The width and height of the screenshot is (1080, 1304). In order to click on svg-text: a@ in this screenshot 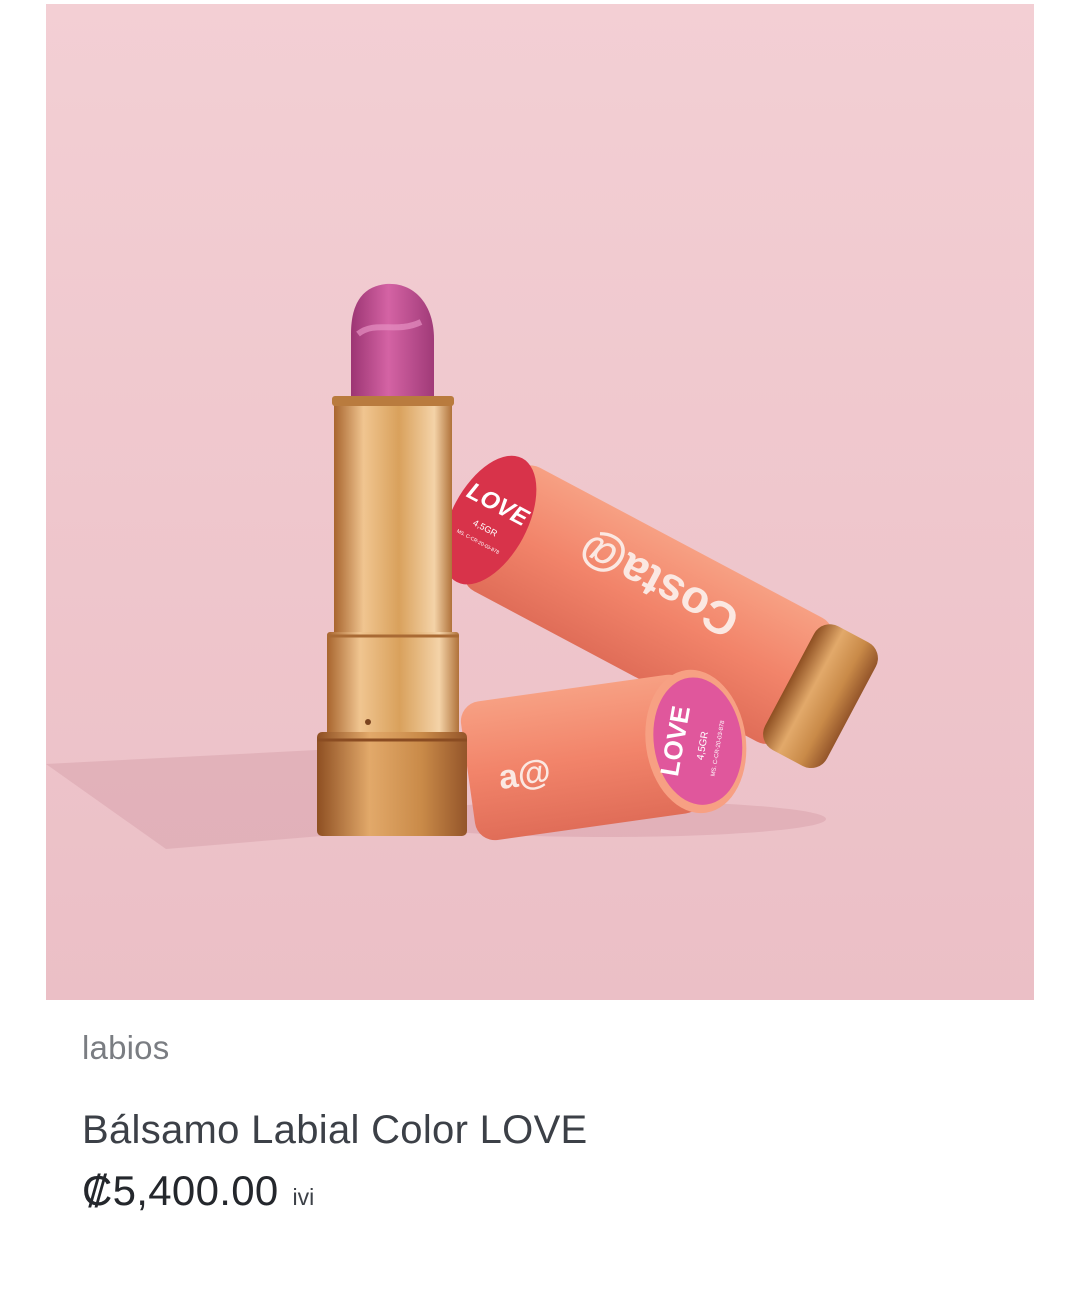, I will do `click(524, 774)`.